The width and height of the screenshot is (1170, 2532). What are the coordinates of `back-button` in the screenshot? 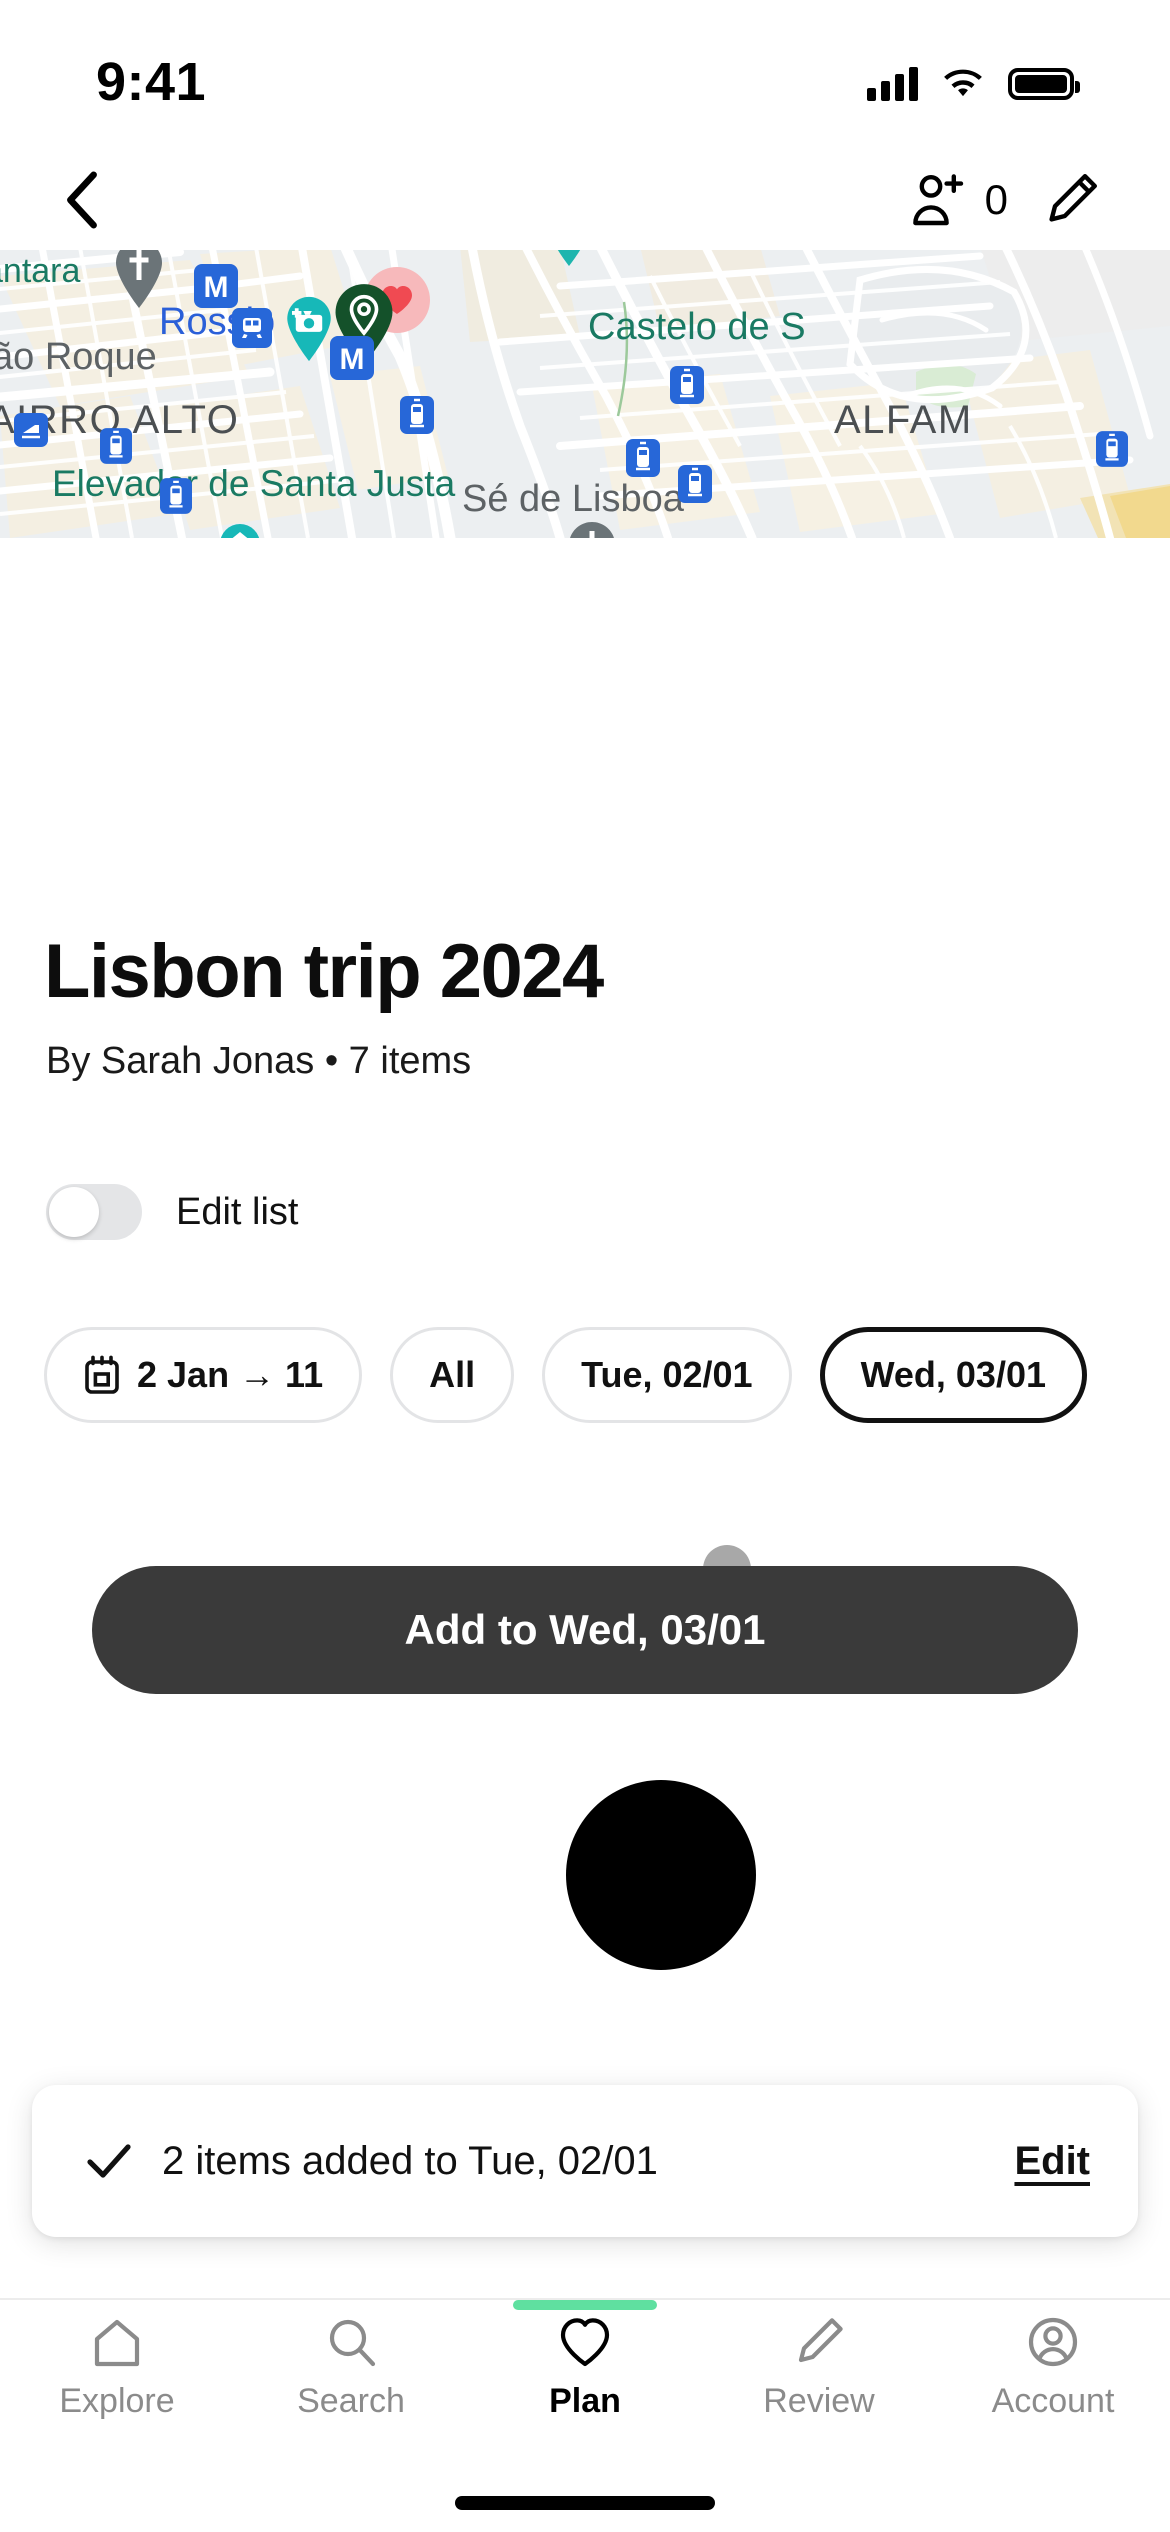 It's located at (82, 200).